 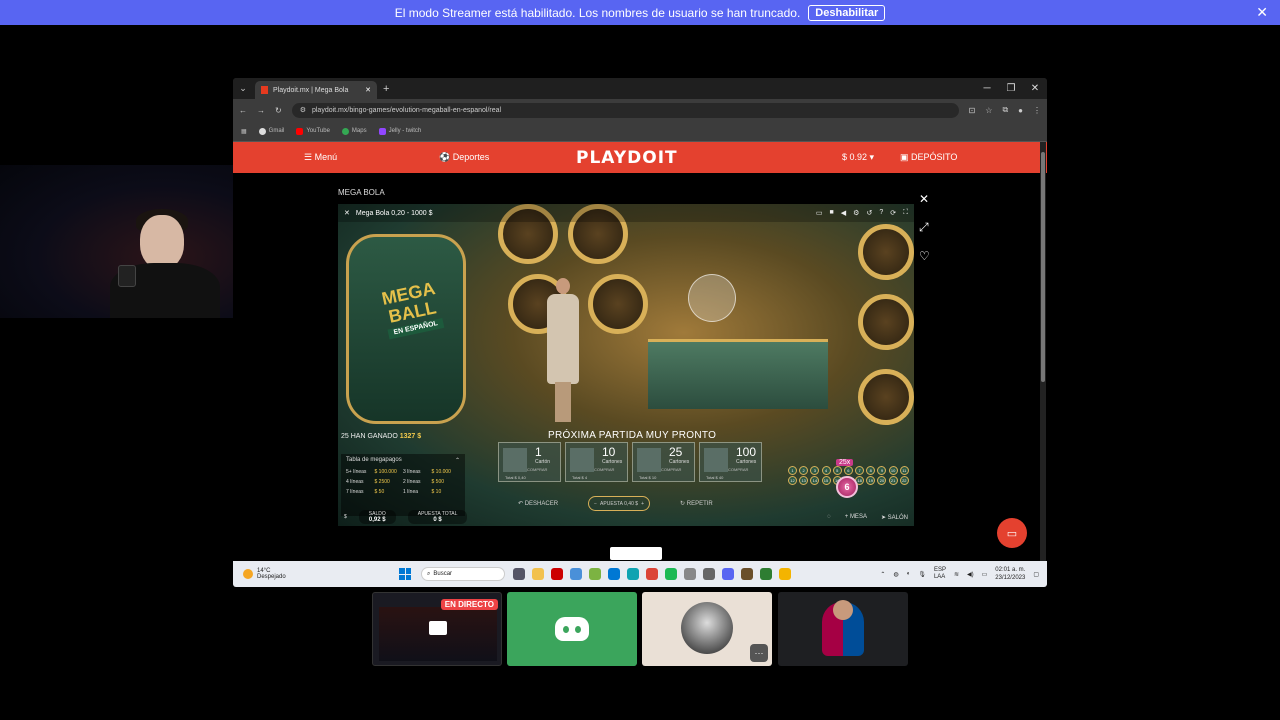 I want to click on edge-icon, so click(x=633, y=574).